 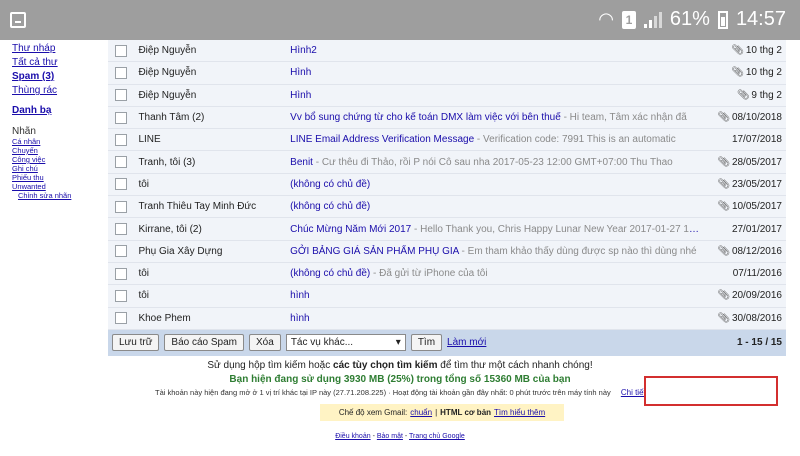 I want to click on sidebar-item-trash: Thùng rác, so click(x=62, y=91).